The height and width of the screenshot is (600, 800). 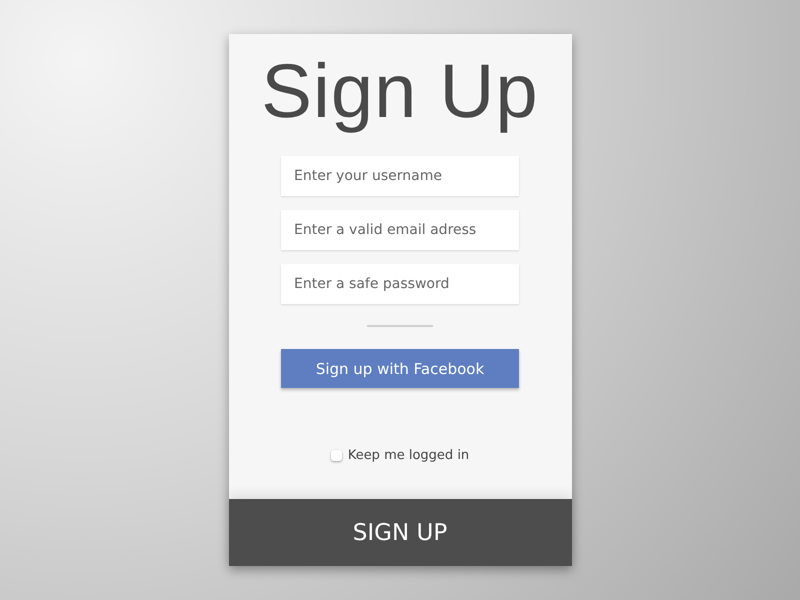 What do you see at coordinates (400, 532) in the screenshot?
I see `signup-button: SIGN UP` at bounding box center [400, 532].